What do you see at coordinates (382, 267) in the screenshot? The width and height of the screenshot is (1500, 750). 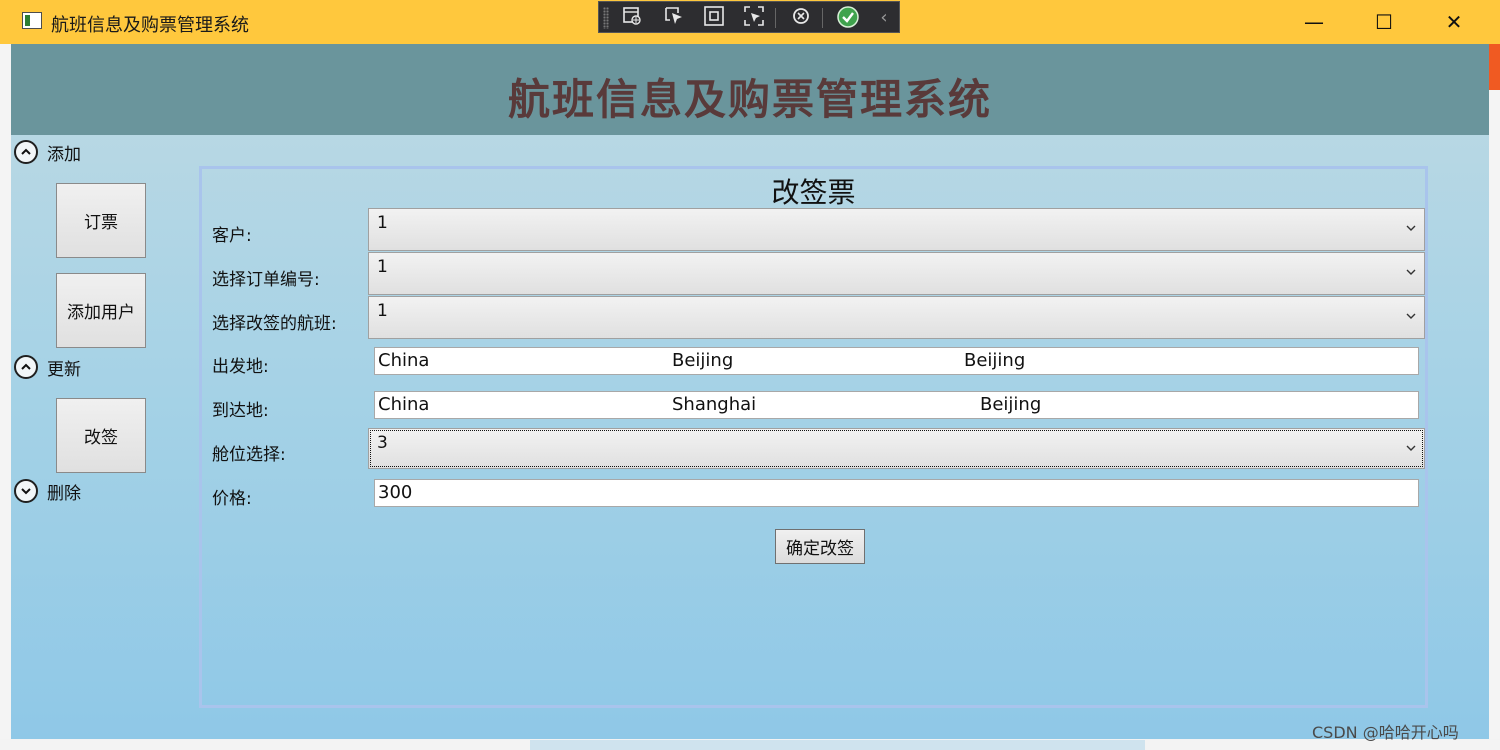 I see `order-number-select-value: 1` at bounding box center [382, 267].